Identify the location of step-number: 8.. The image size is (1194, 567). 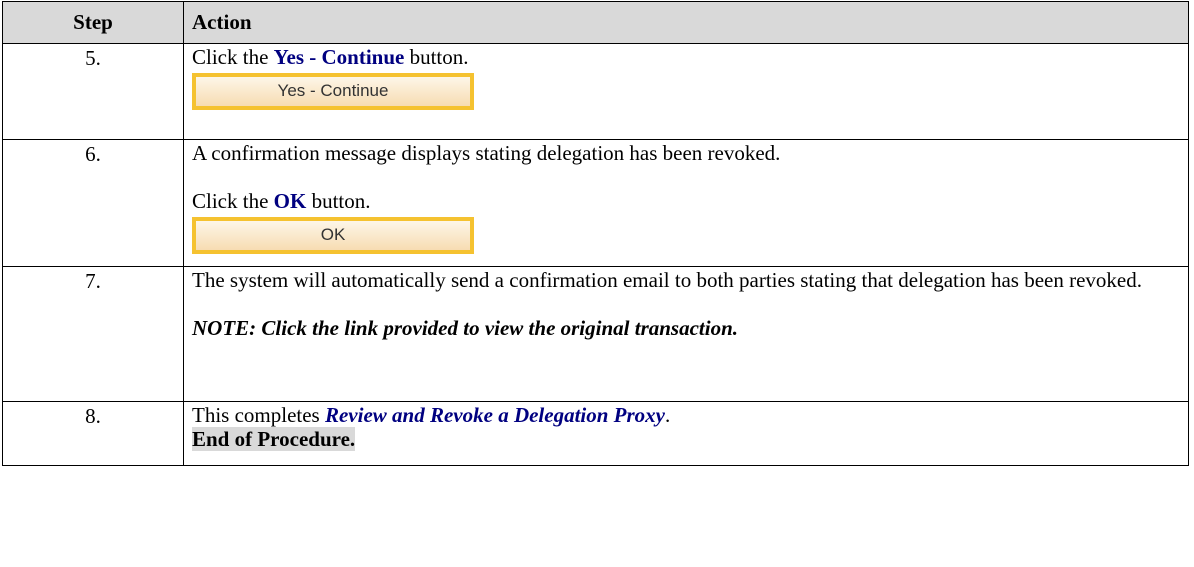
(93, 433).